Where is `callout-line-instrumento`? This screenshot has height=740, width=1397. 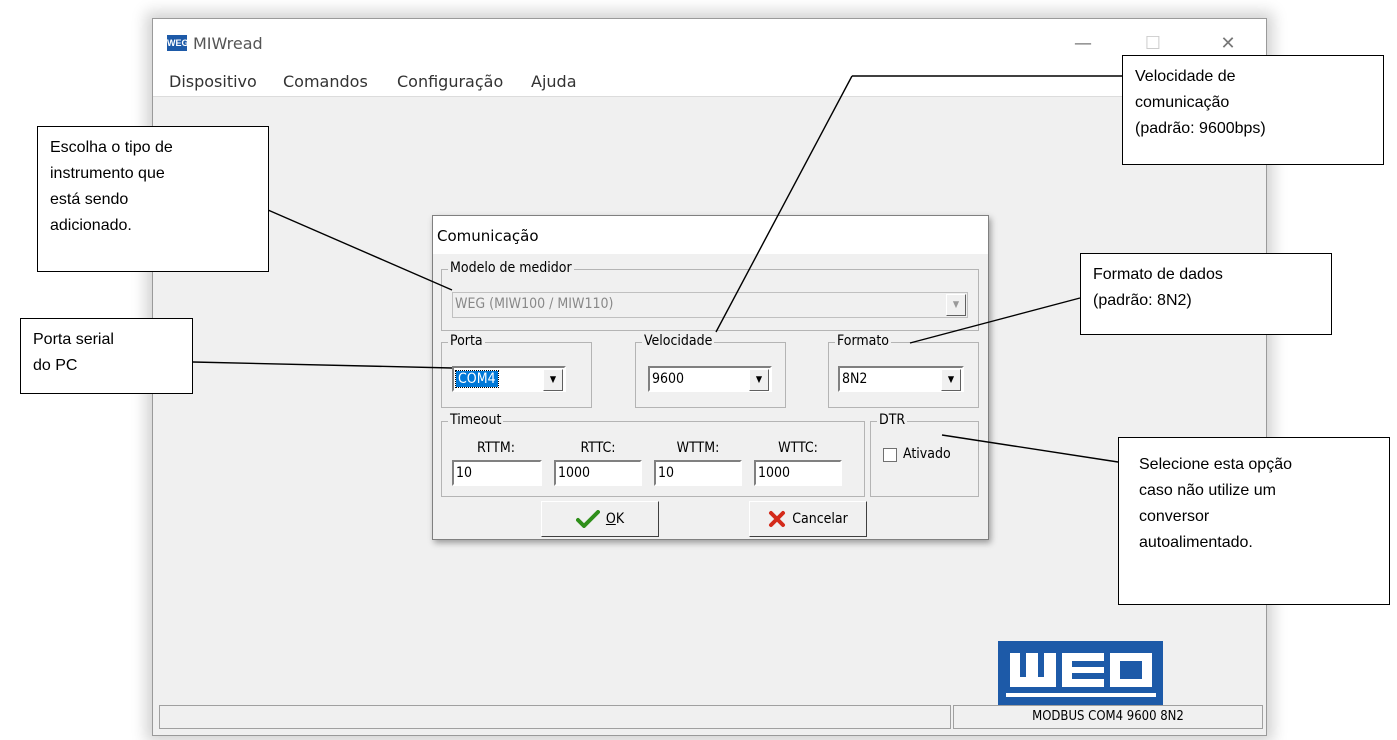
callout-line-instrumento is located at coordinates (360, 250).